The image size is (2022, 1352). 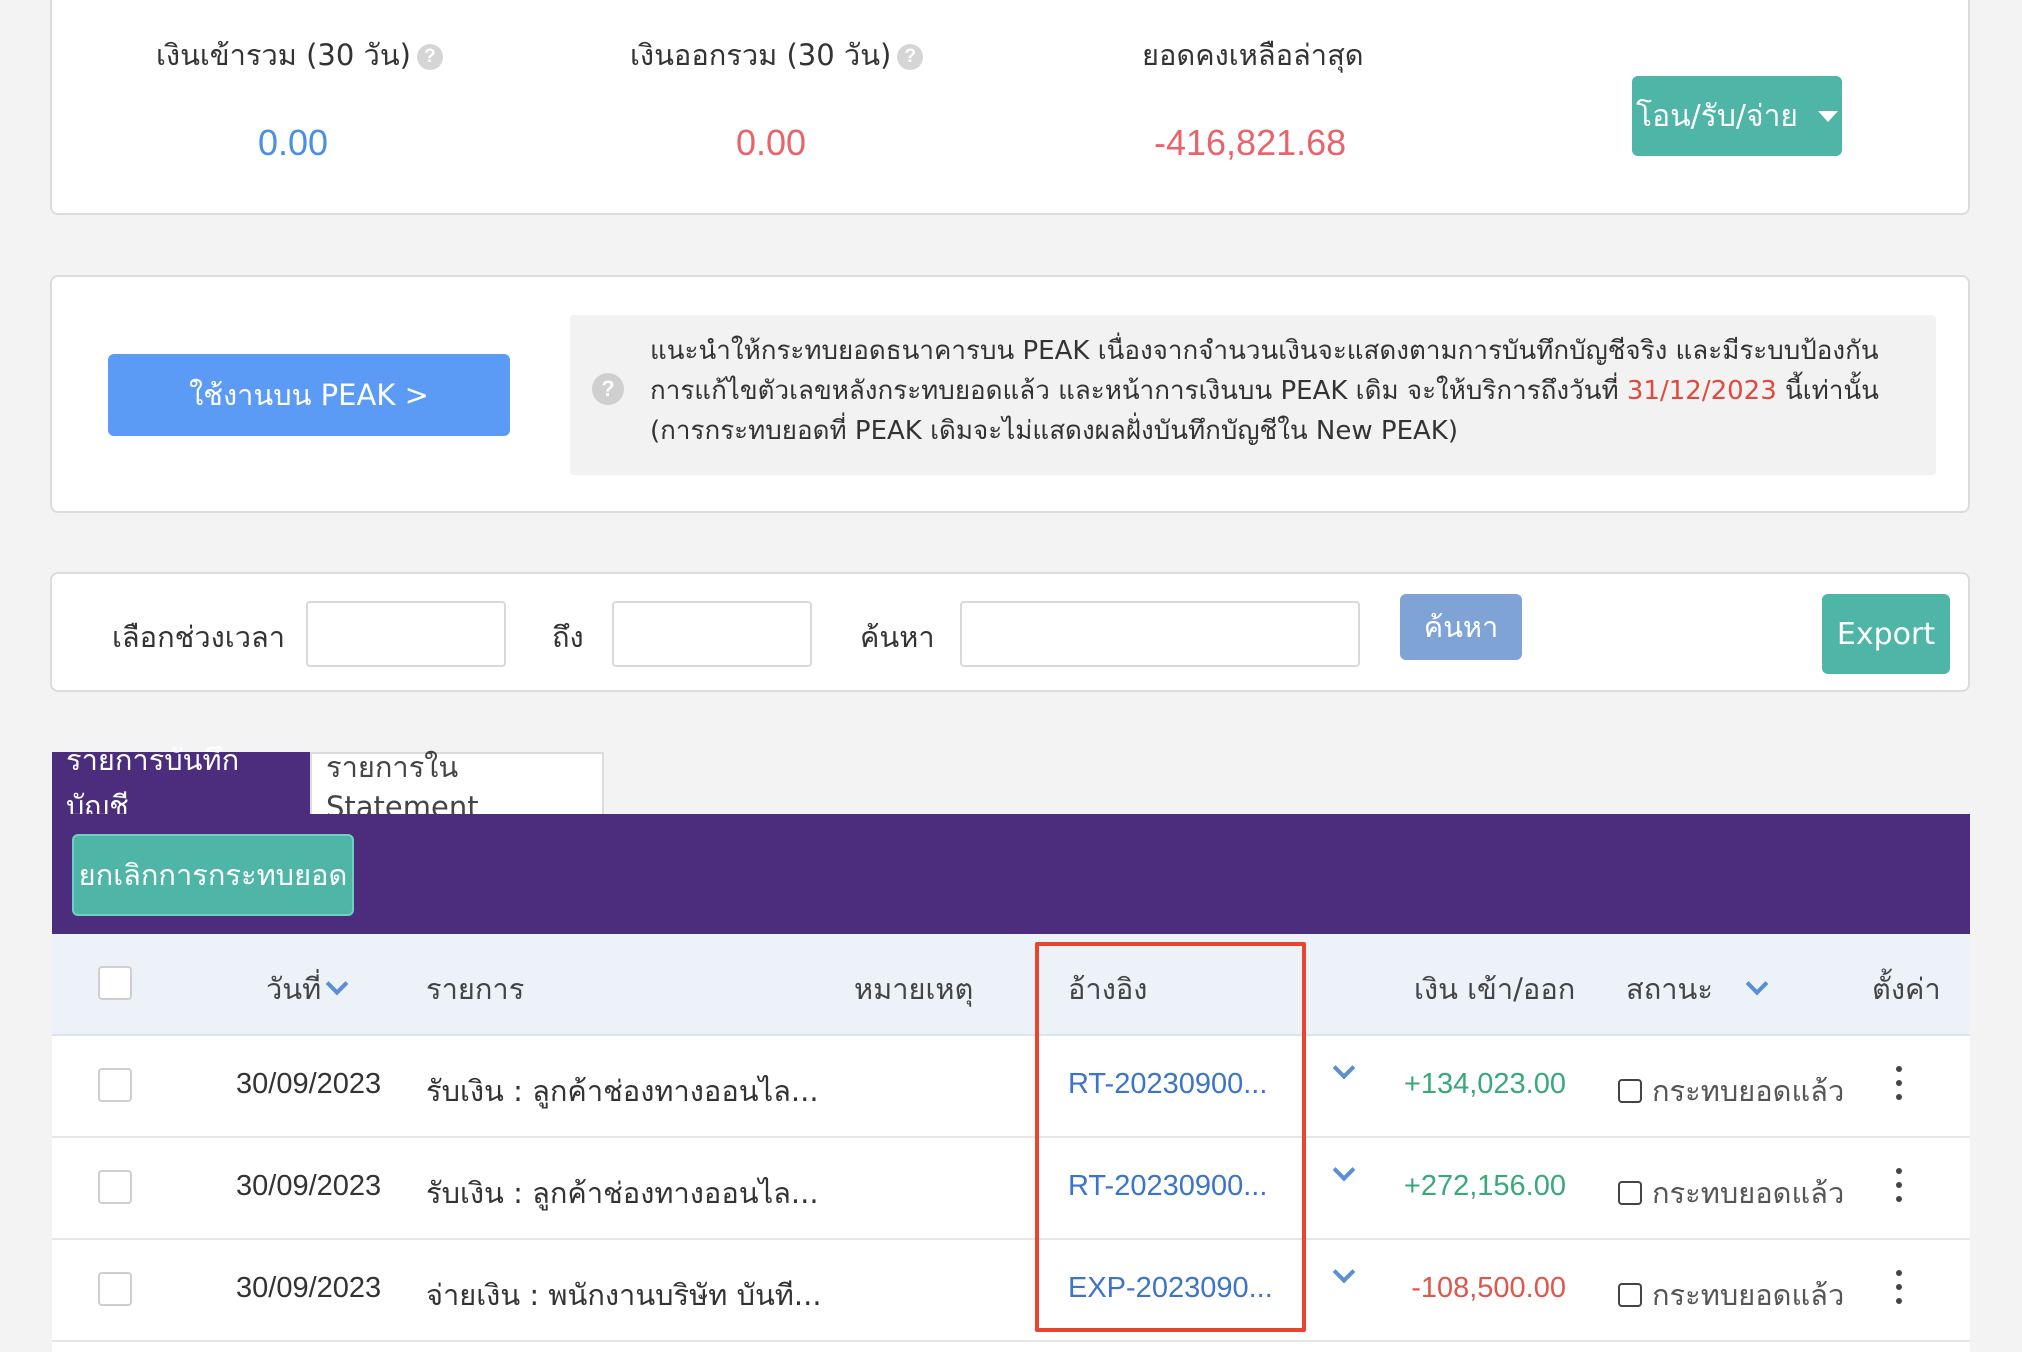 I want to click on date-to-input, so click(x=712, y=634).